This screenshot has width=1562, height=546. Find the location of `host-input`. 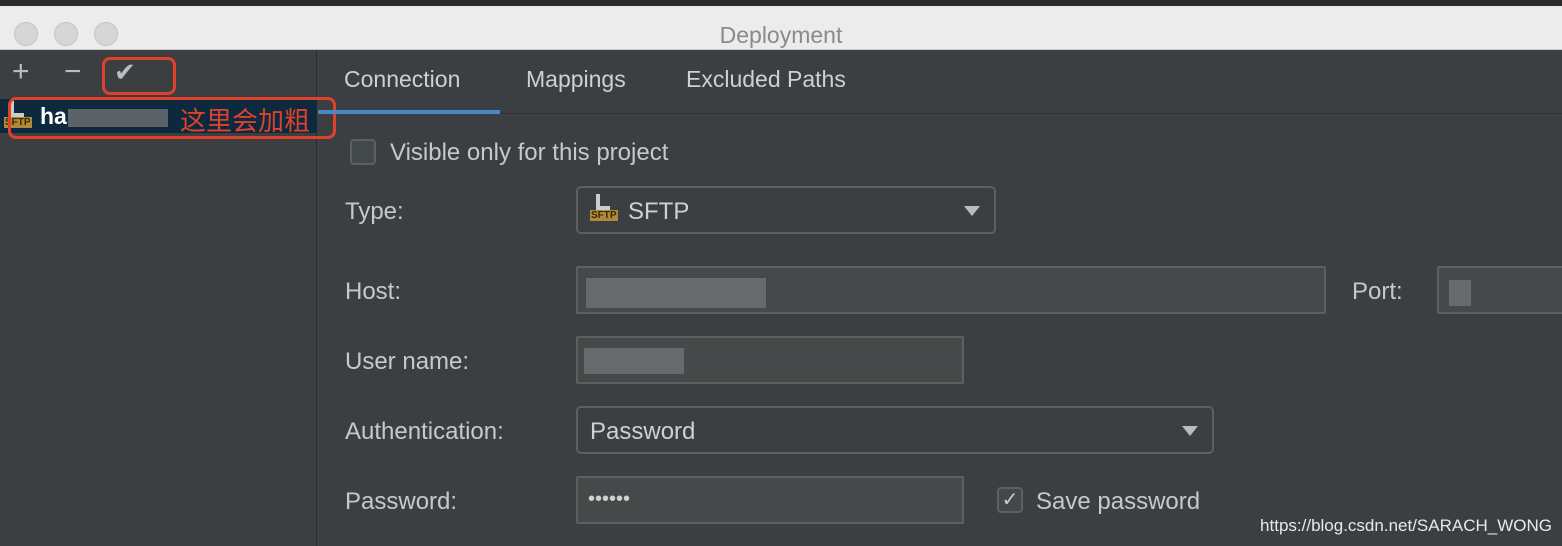

host-input is located at coordinates (951, 290).